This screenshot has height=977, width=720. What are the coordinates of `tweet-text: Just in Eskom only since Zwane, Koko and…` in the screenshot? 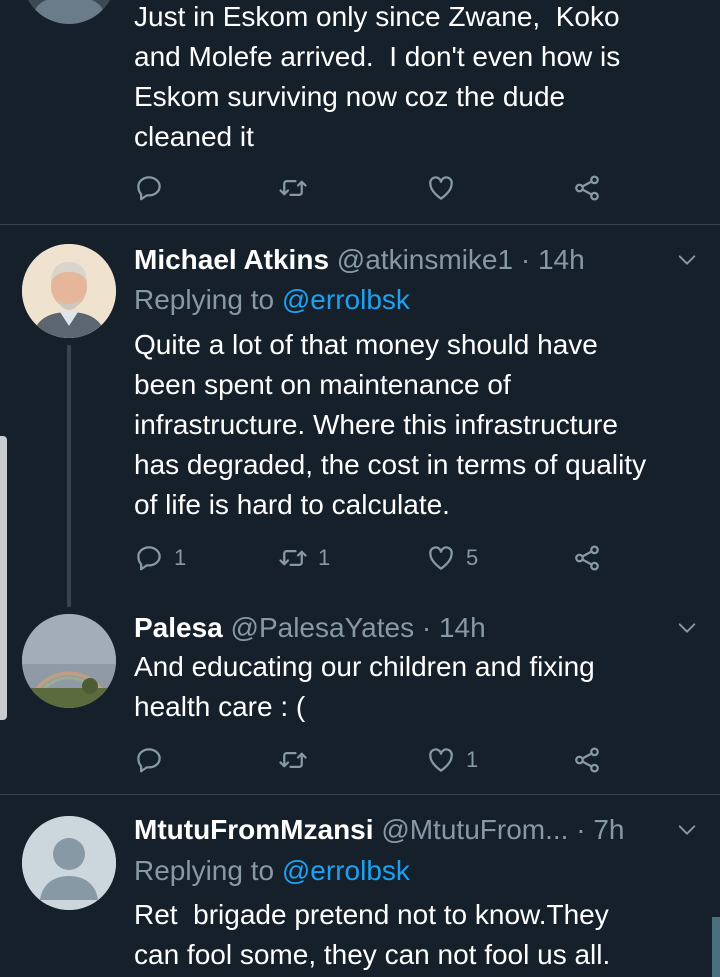 It's located at (377, 76).